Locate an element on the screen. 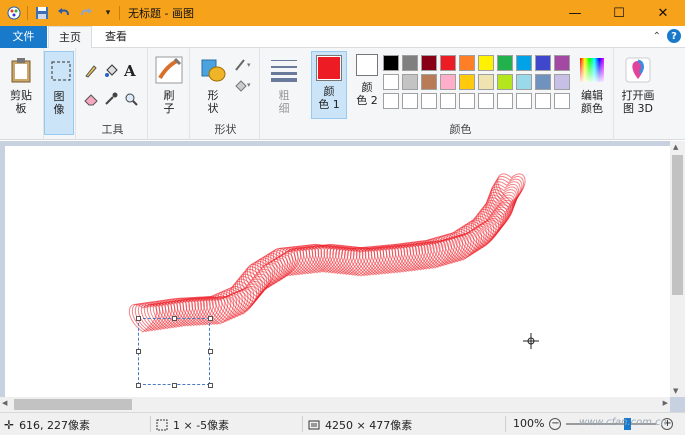 This screenshot has height=435, width=685. pencil-icon is located at coordinates (91, 72).